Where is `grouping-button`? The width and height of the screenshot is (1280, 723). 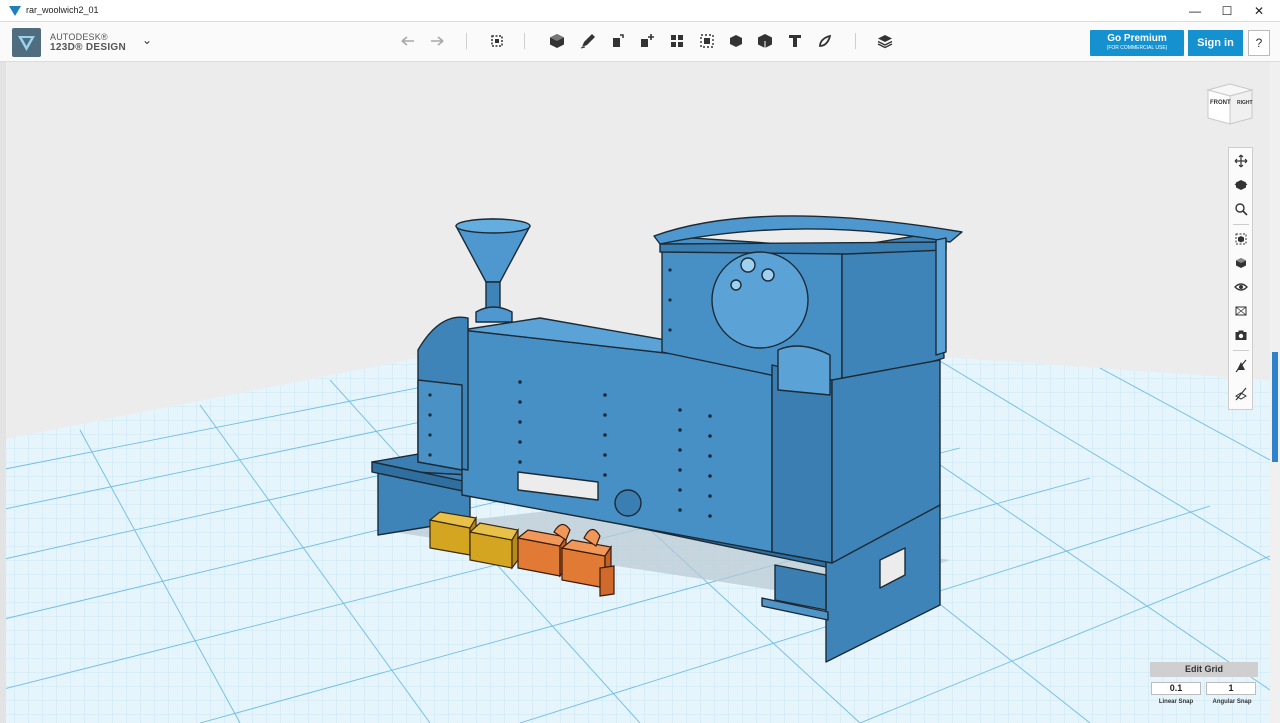
grouping-button is located at coordinates (707, 41).